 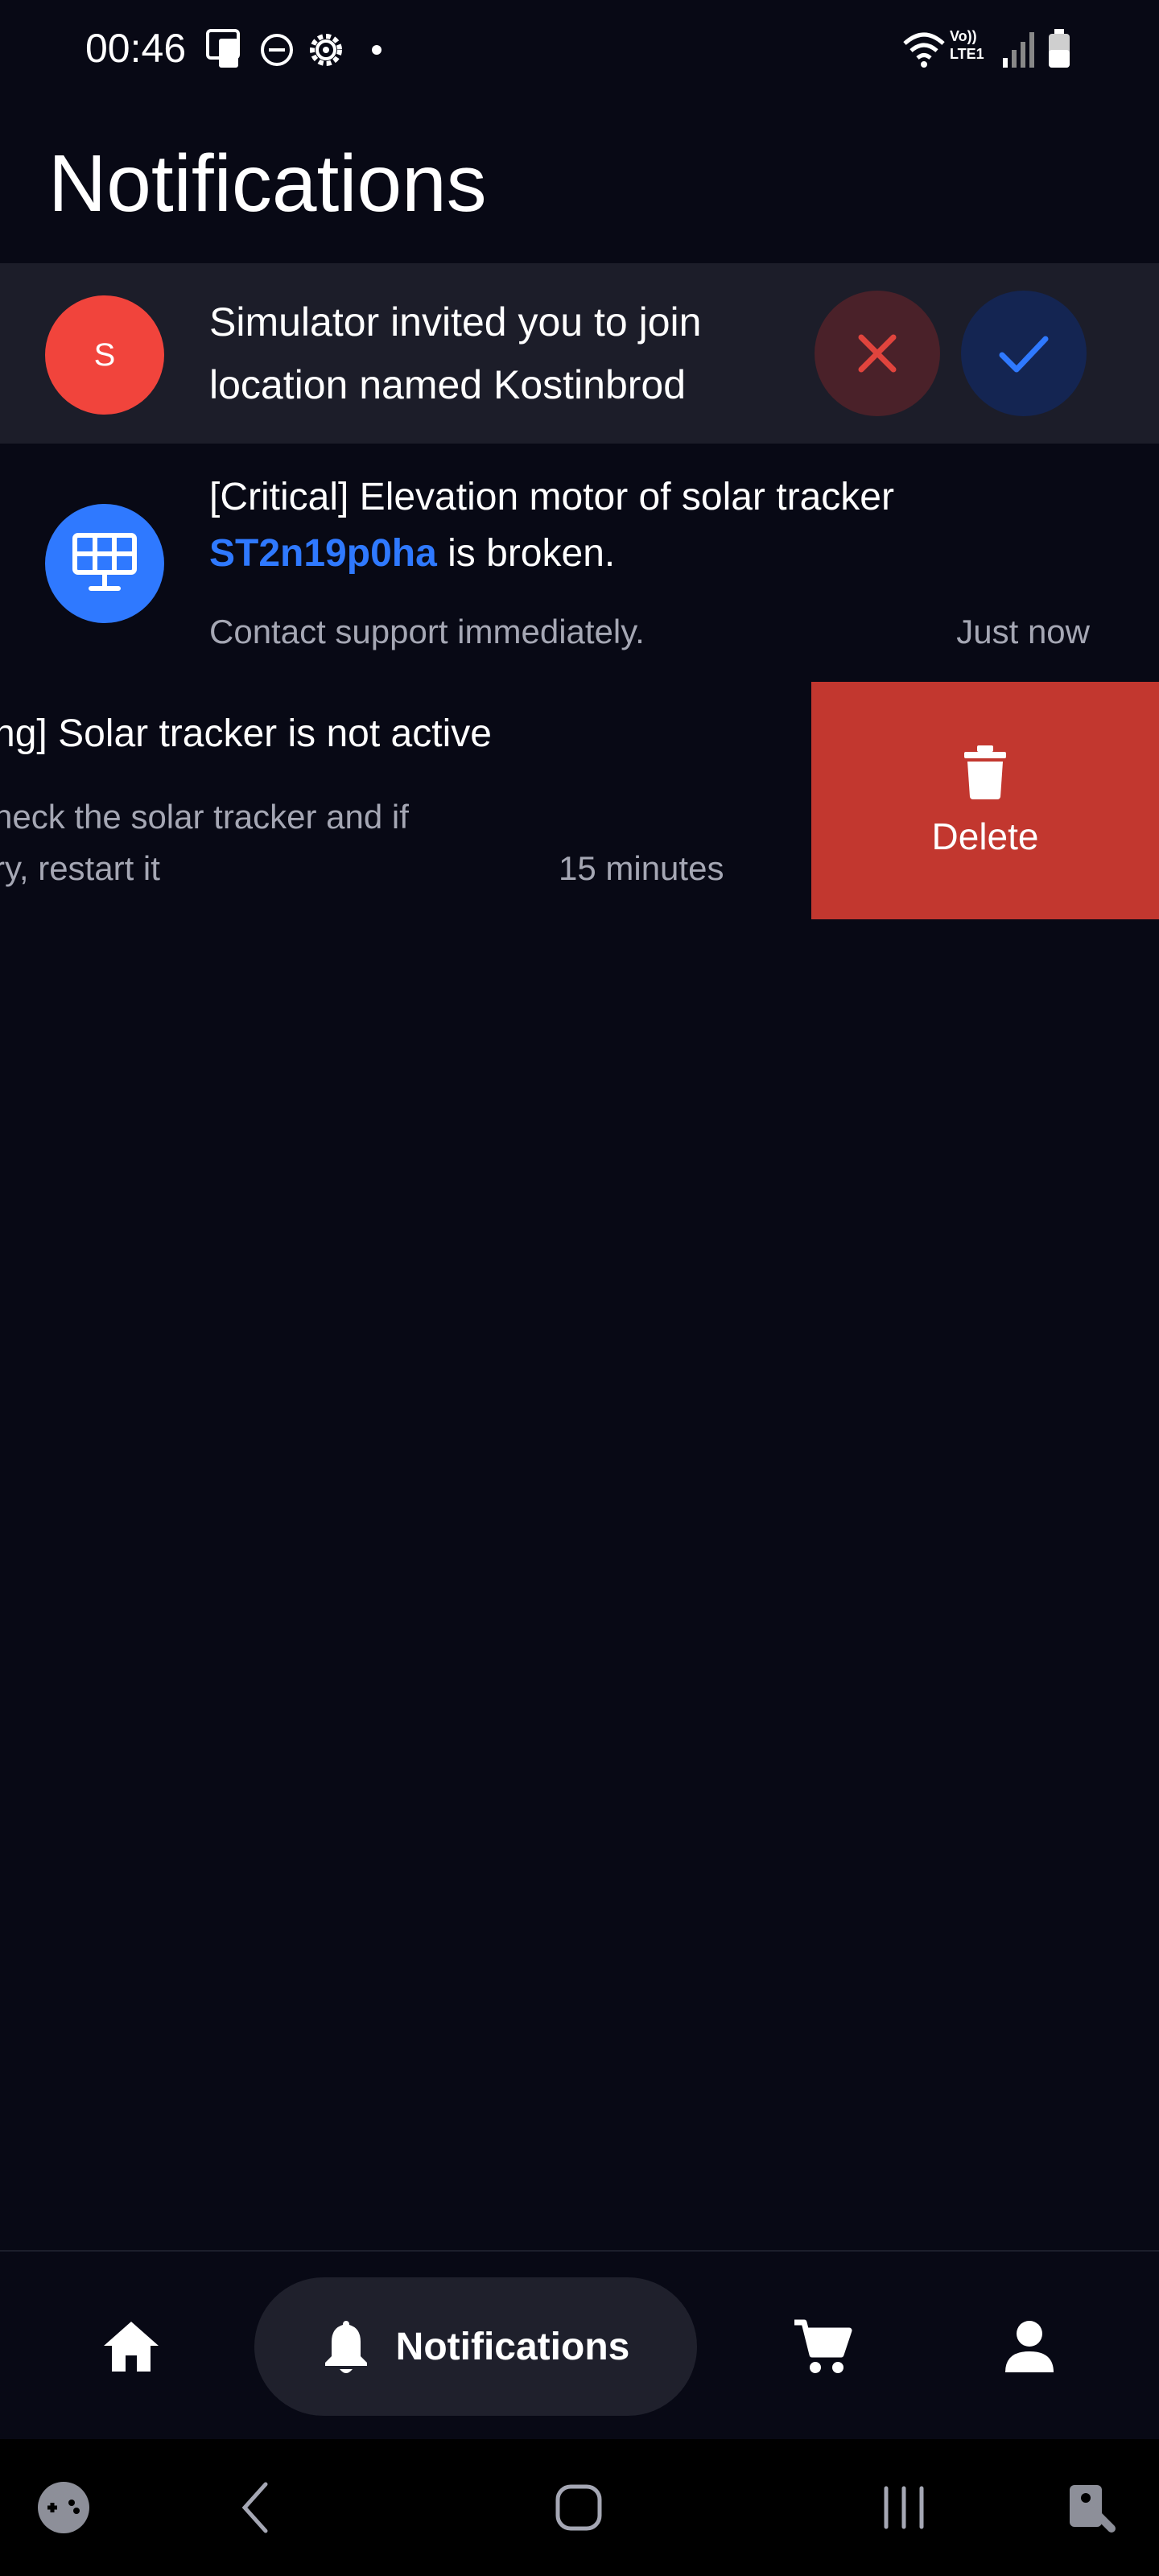 What do you see at coordinates (967, 54) in the screenshot?
I see `network-label-lte: LTE1` at bounding box center [967, 54].